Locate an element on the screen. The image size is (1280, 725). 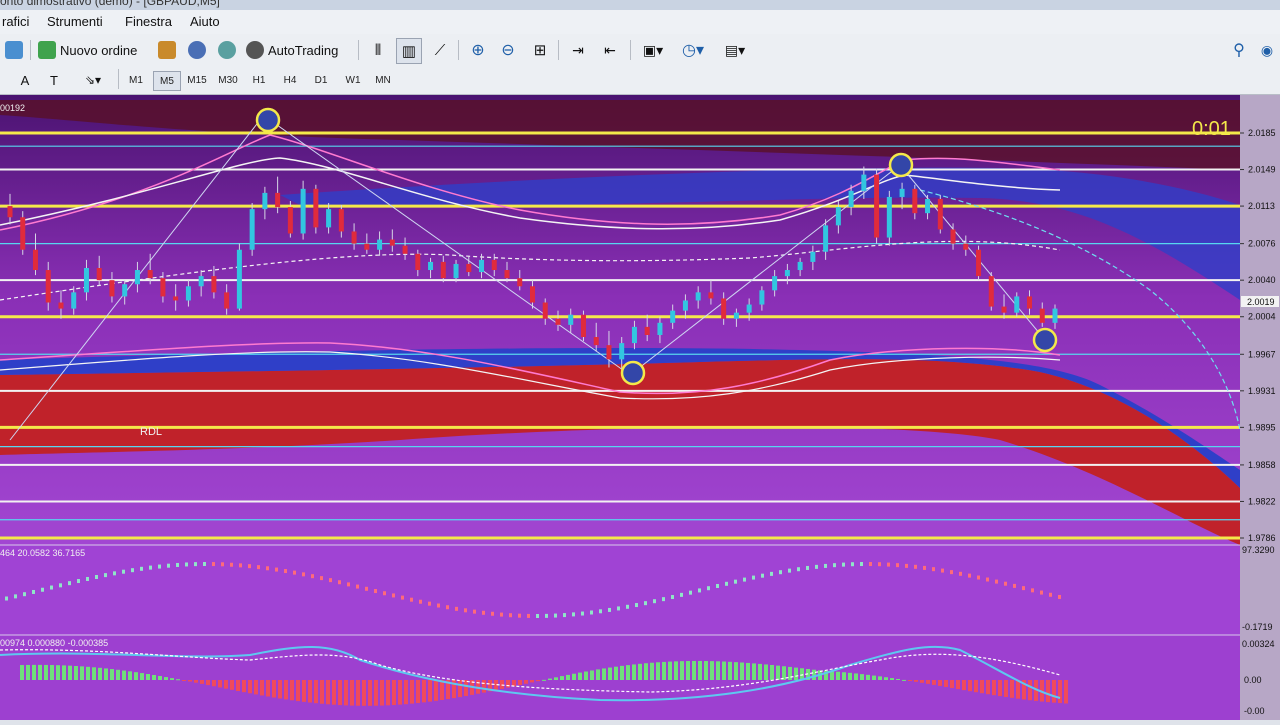
bar-chart-icon: ⫴ is located at coordinates (378, 50).